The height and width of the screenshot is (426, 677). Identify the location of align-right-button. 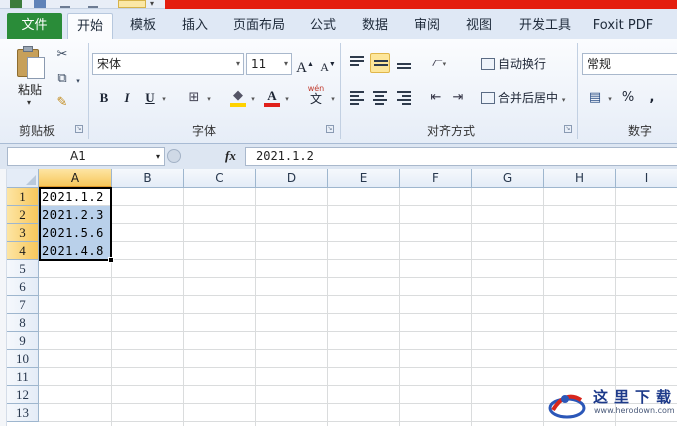
(404, 98).